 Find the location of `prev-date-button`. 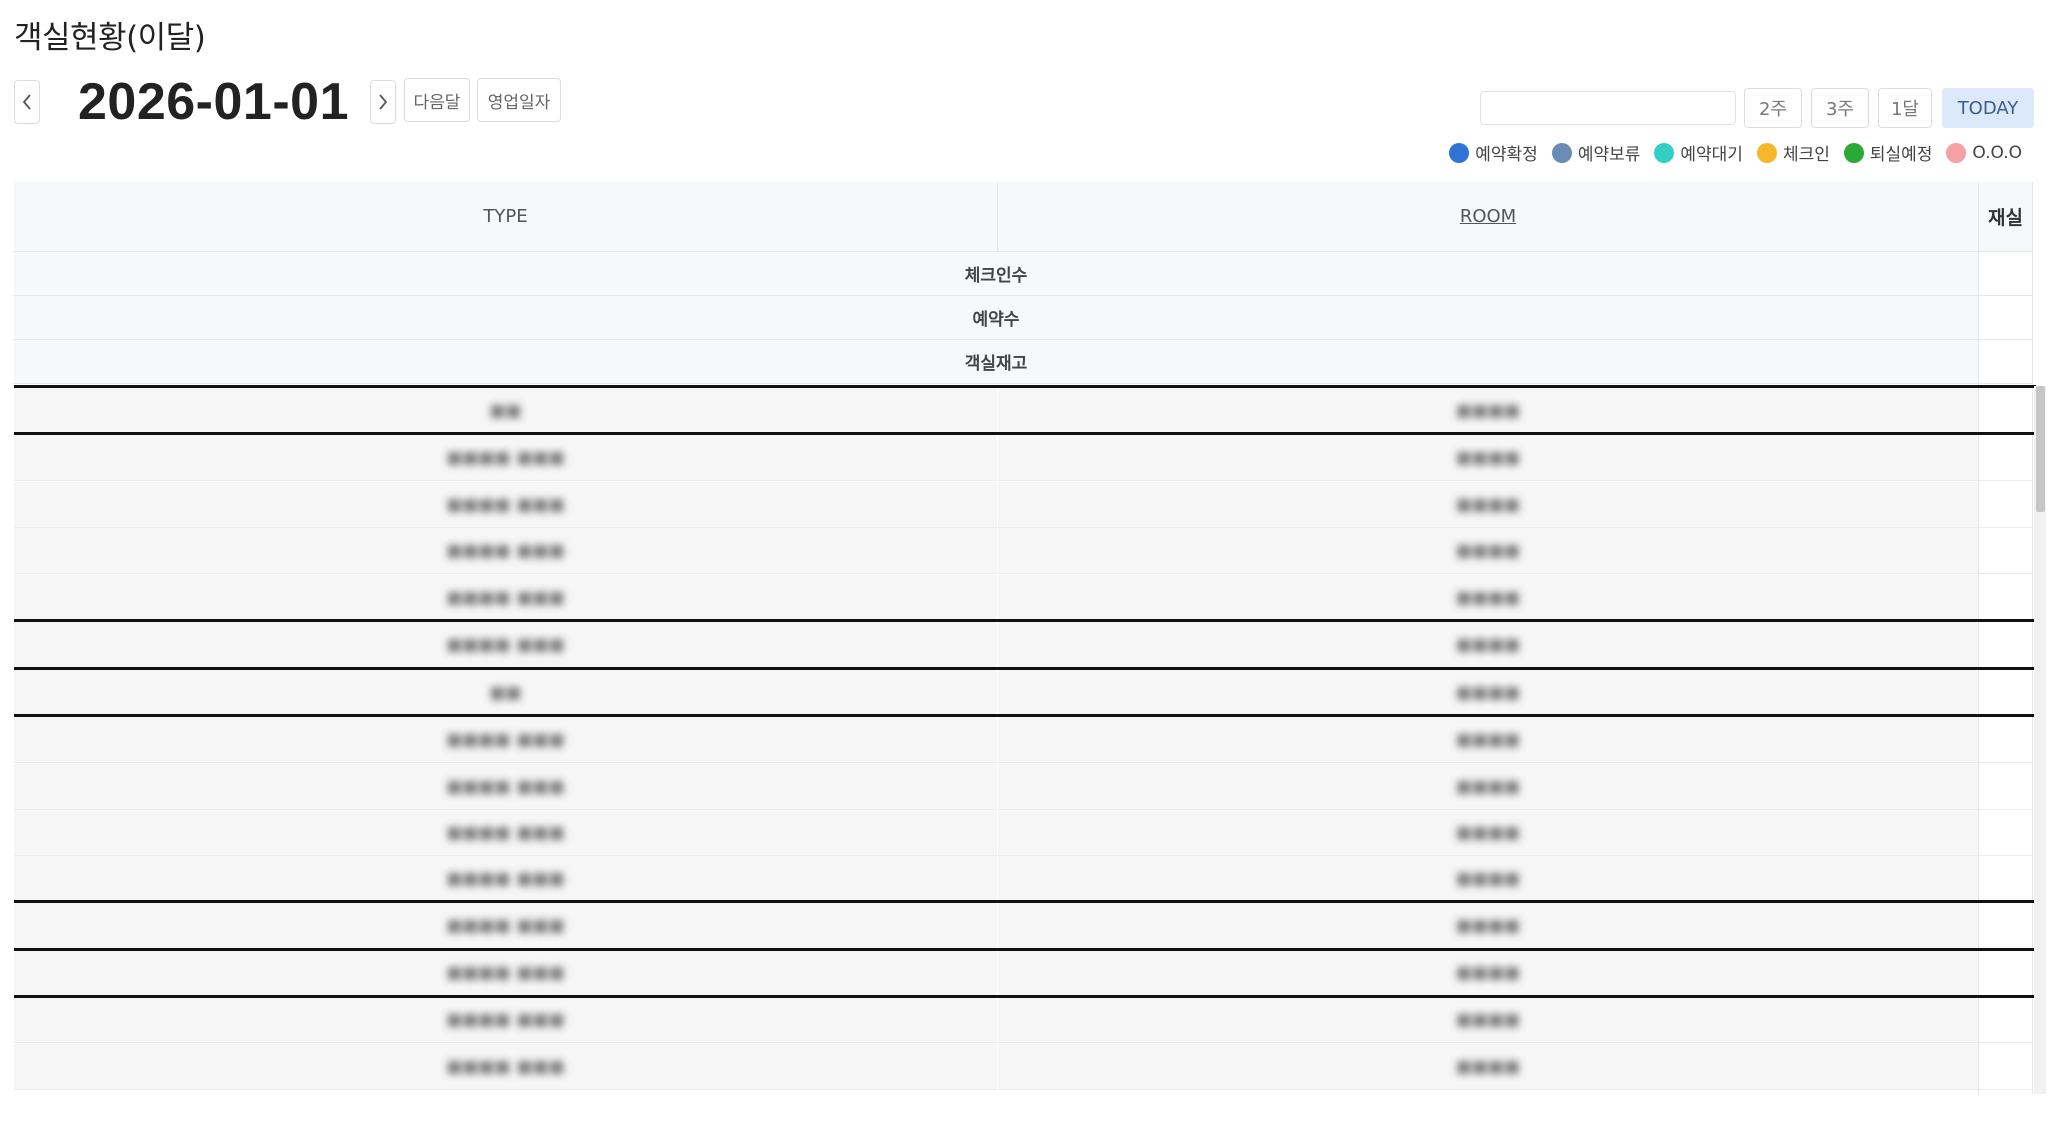

prev-date-button is located at coordinates (27, 102).